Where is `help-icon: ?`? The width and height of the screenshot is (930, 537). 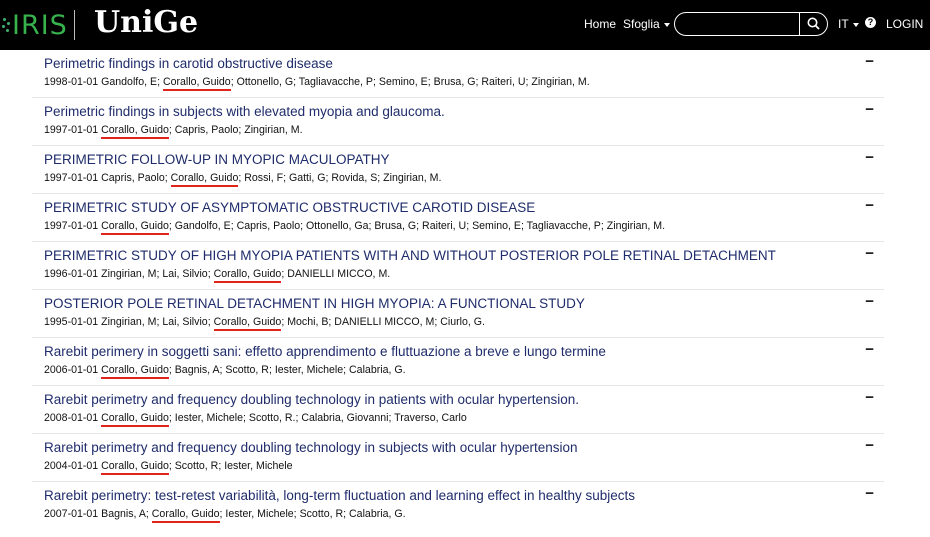 help-icon: ? is located at coordinates (870, 22).